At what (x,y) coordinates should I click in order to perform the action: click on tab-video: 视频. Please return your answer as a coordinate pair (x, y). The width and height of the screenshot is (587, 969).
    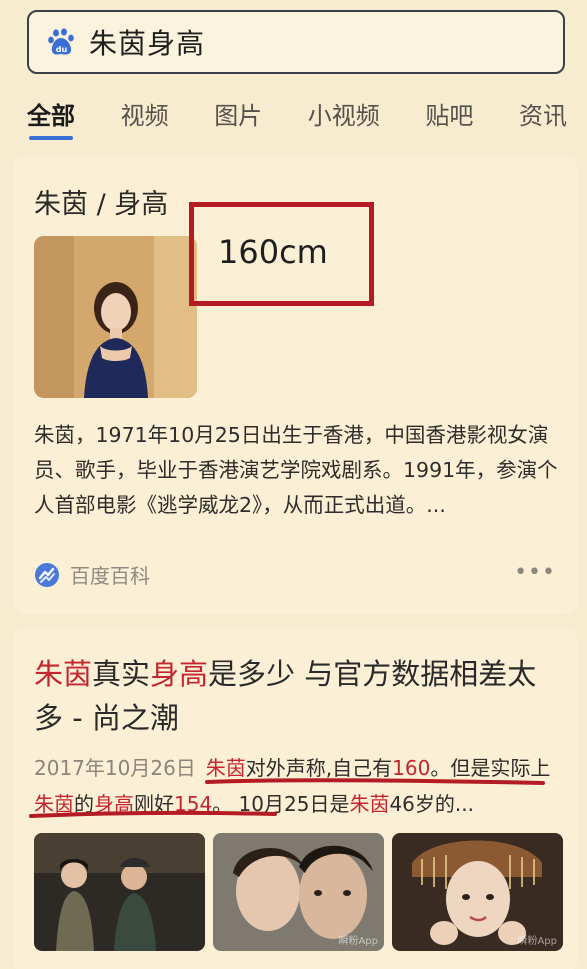
    Looking at the image, I should click on (145, 111).